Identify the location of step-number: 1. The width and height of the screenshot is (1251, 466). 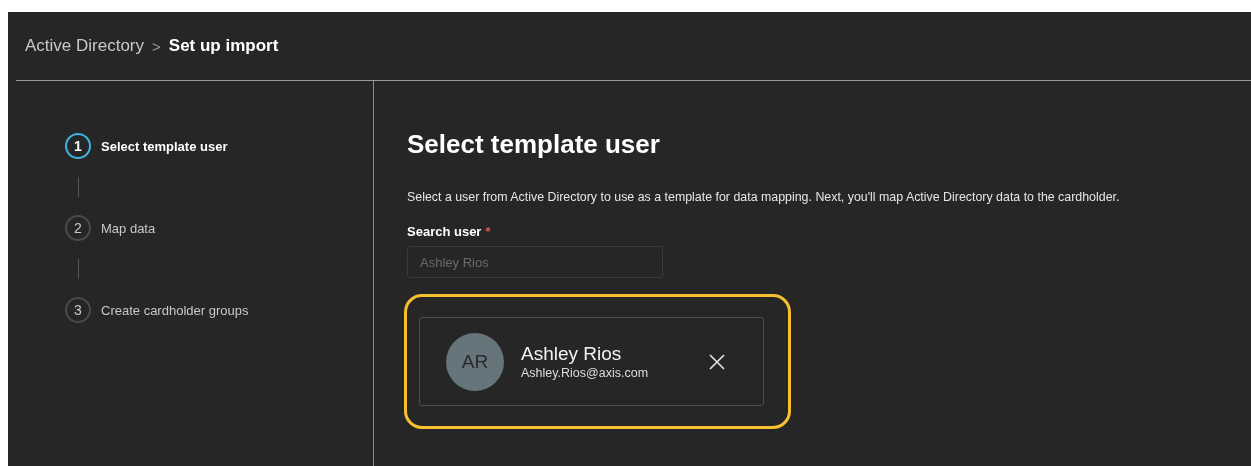
(78, 146).